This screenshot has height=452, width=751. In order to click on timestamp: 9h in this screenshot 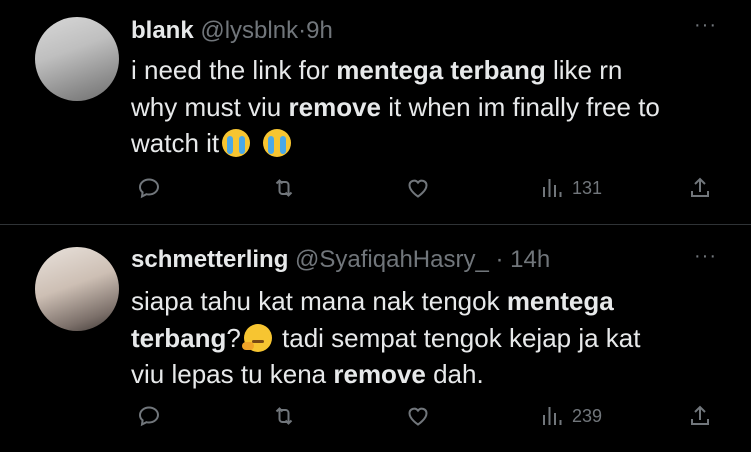, I will do `click(319, 30)`.